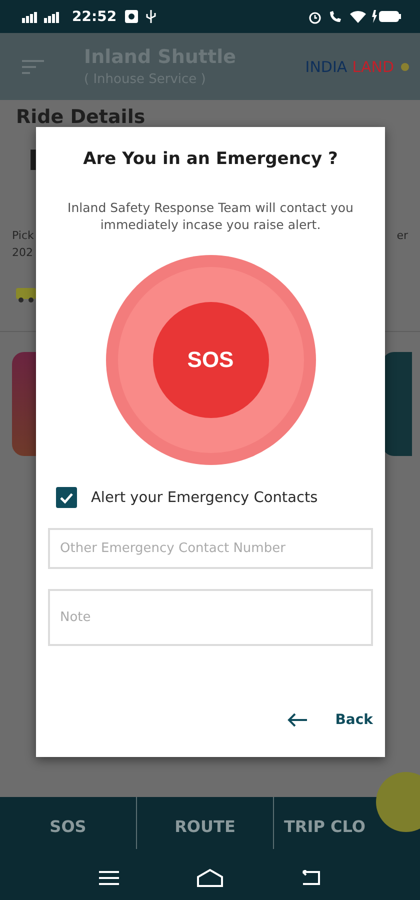  I want to click on input-field: Note, so click(210, 617).